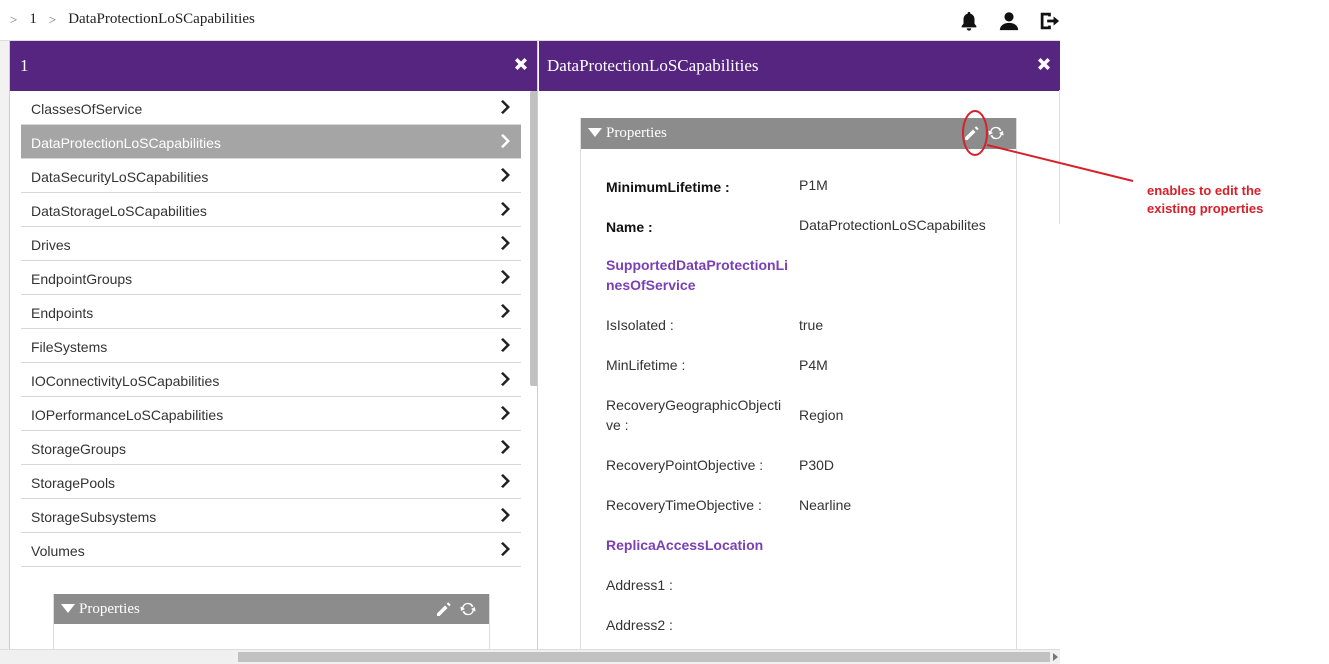 This screenshot has width=1329, height=664. Describe the element at coordinates (271, 142) in the screenshot. I see `list-item: DataProtectionLoSCapabilities` at that location.